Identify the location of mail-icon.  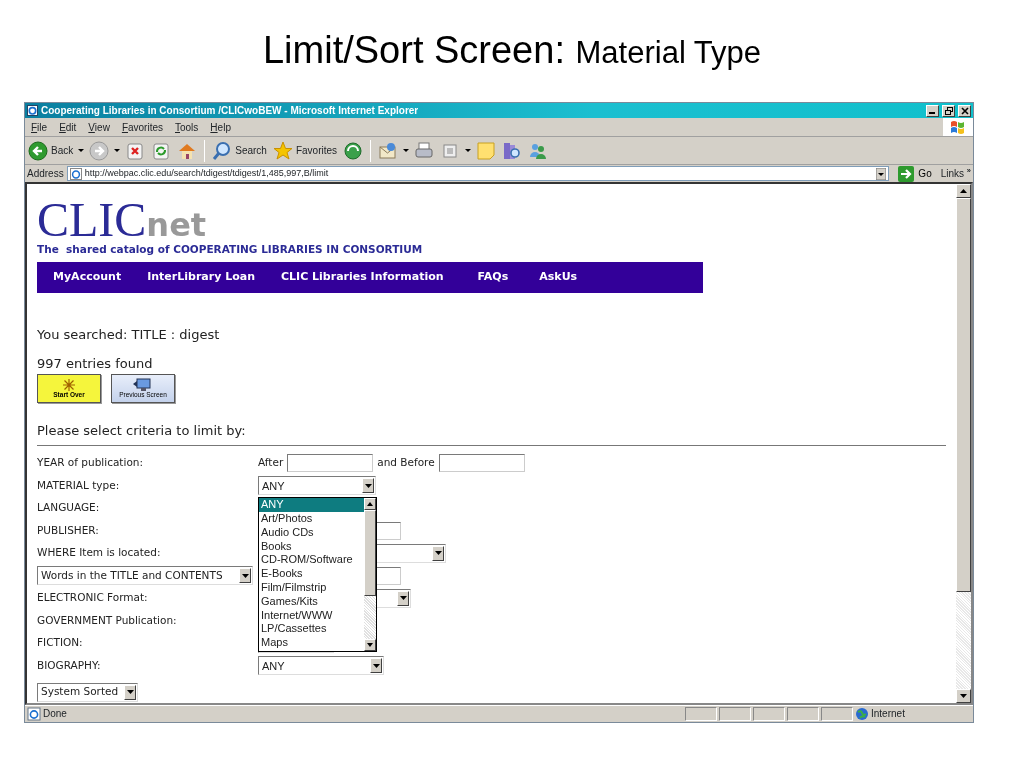
(388, 150).